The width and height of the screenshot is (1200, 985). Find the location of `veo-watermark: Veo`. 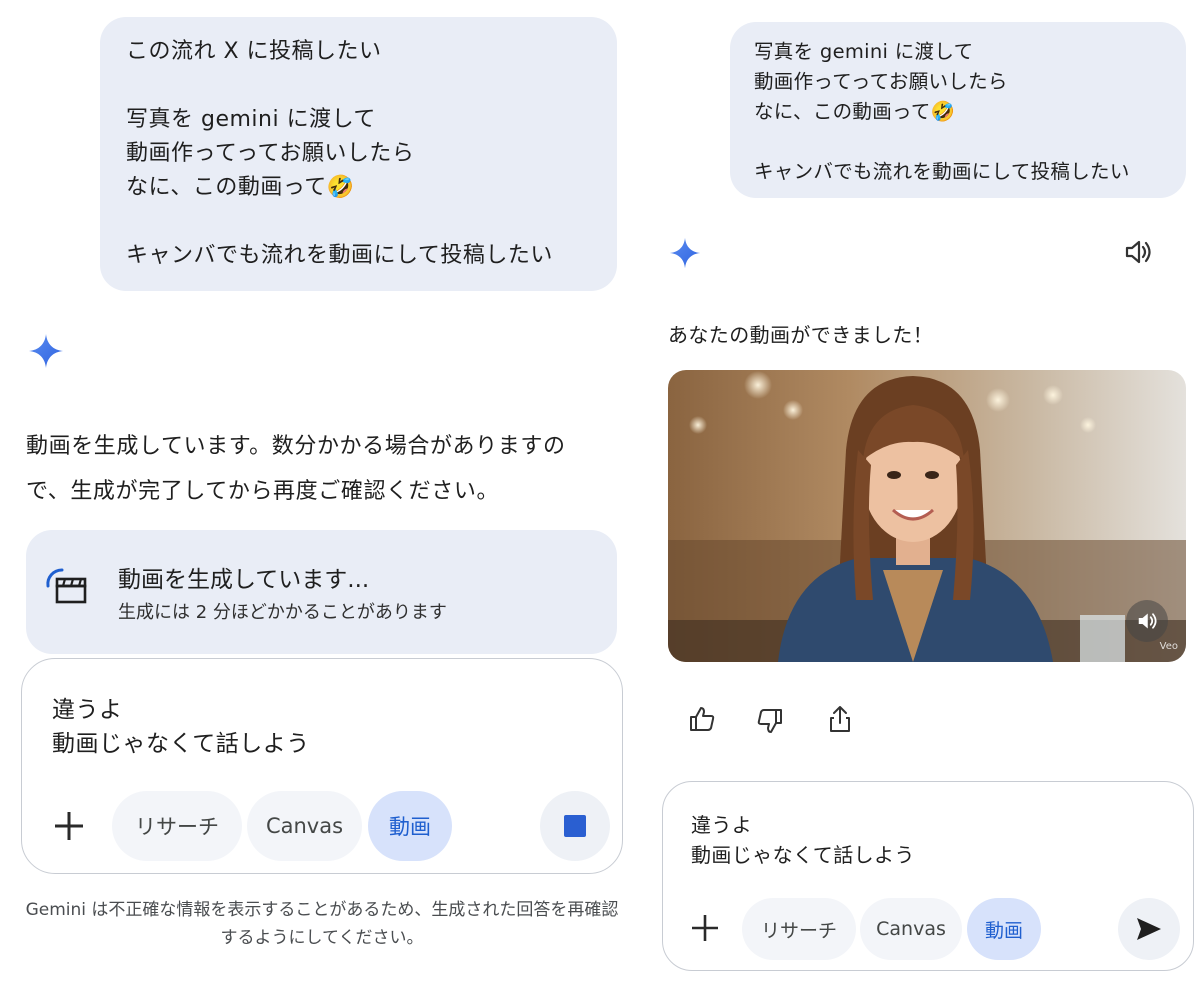

veo-watermark: Veo is located at coordinates (1168, 646).